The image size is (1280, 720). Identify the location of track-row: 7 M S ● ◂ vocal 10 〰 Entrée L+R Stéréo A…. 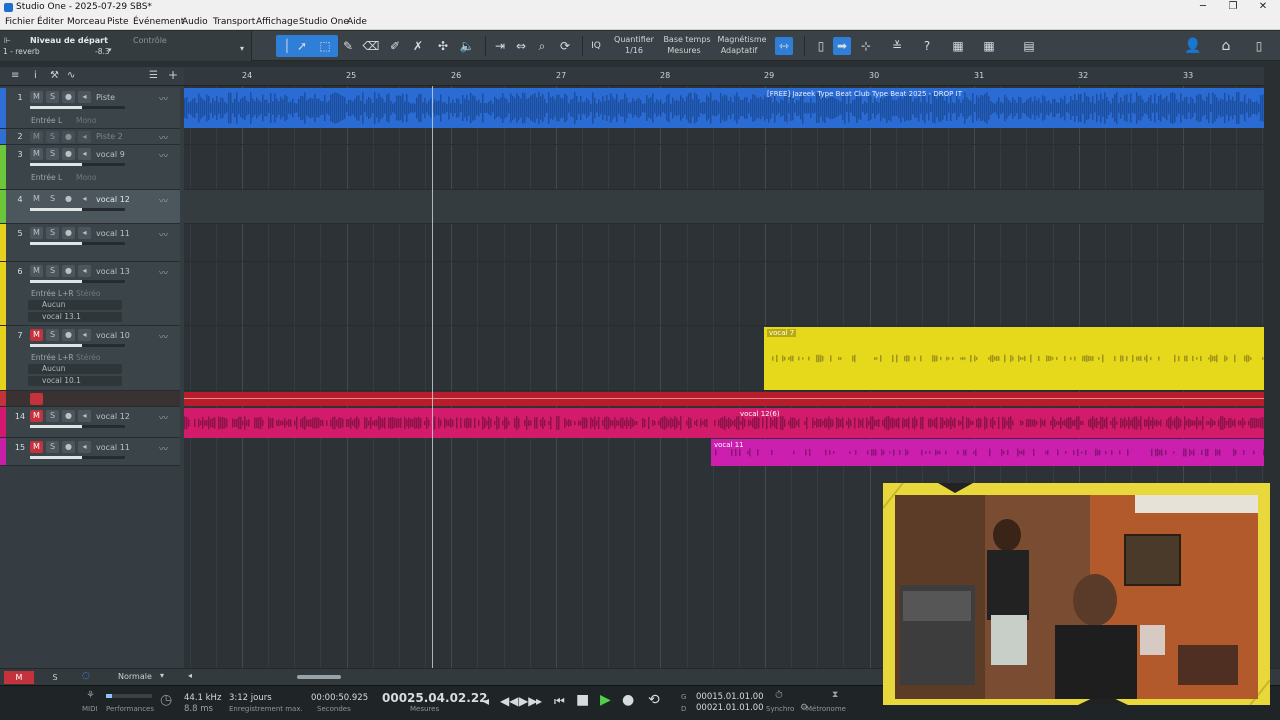
(90, 358).